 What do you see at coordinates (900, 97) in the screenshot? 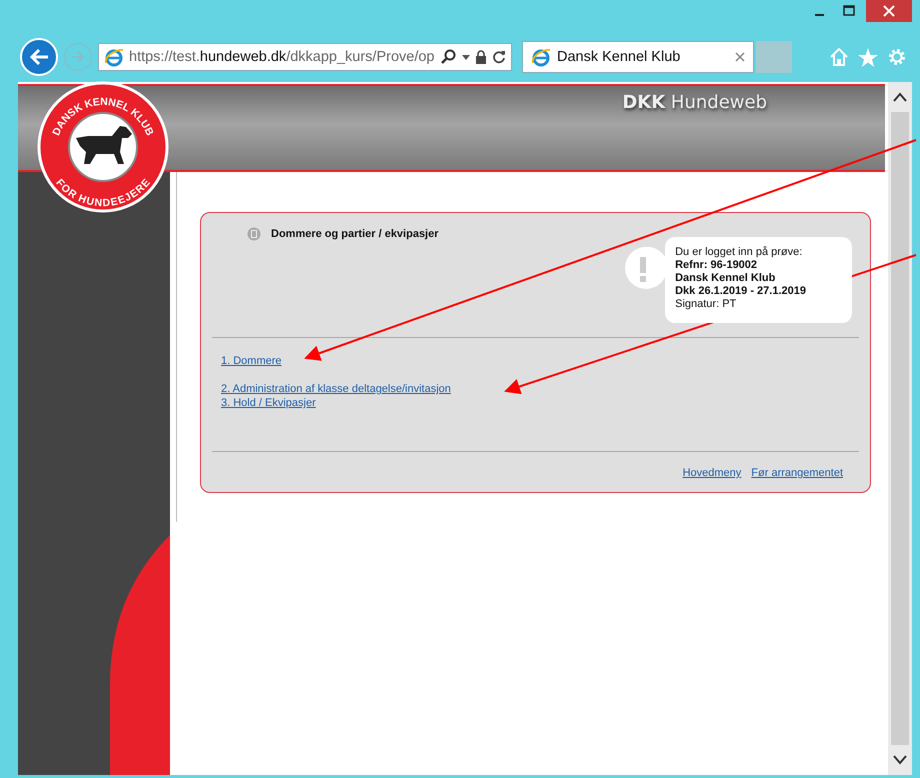
I see `scroll-up-icon` at bounding box center [900, 97].